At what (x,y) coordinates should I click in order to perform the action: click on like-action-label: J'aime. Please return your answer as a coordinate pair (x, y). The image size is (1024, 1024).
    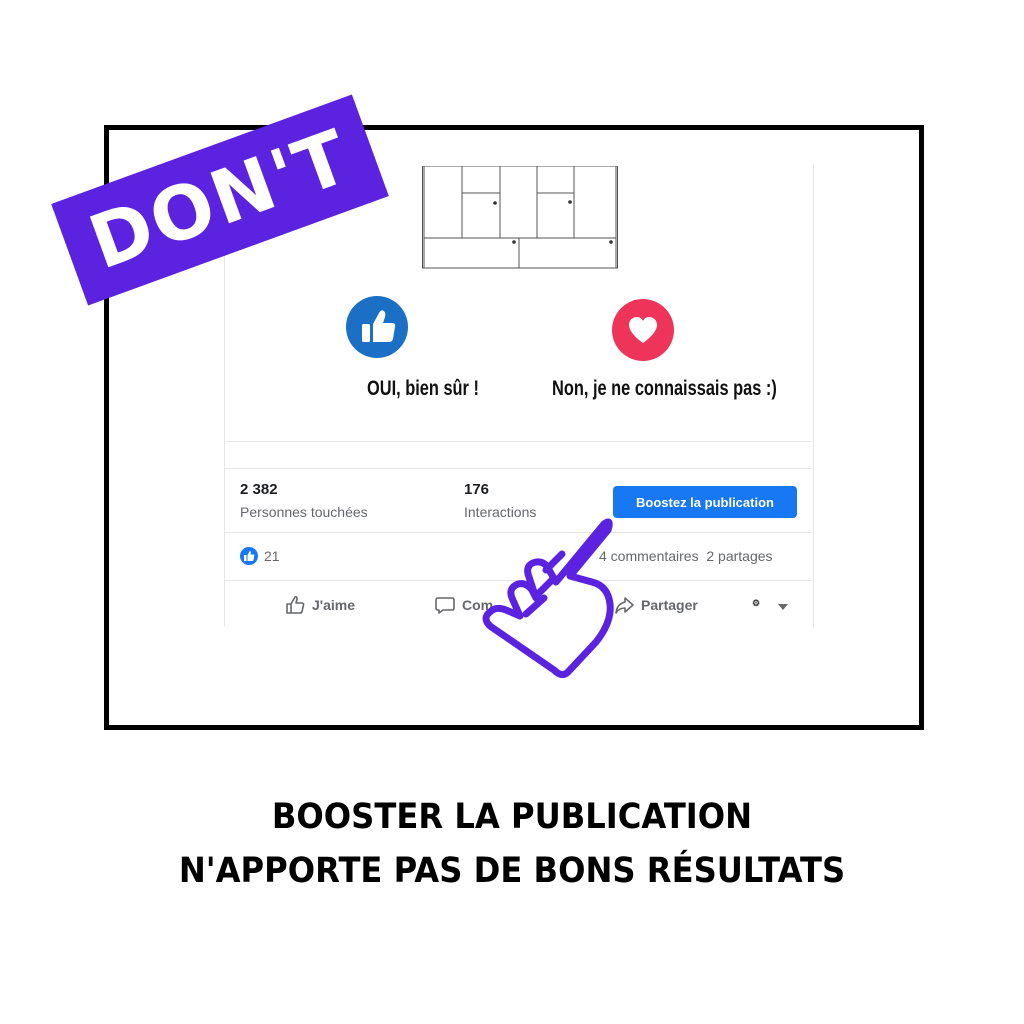
    Looking at the image, I should click on (334, 605).